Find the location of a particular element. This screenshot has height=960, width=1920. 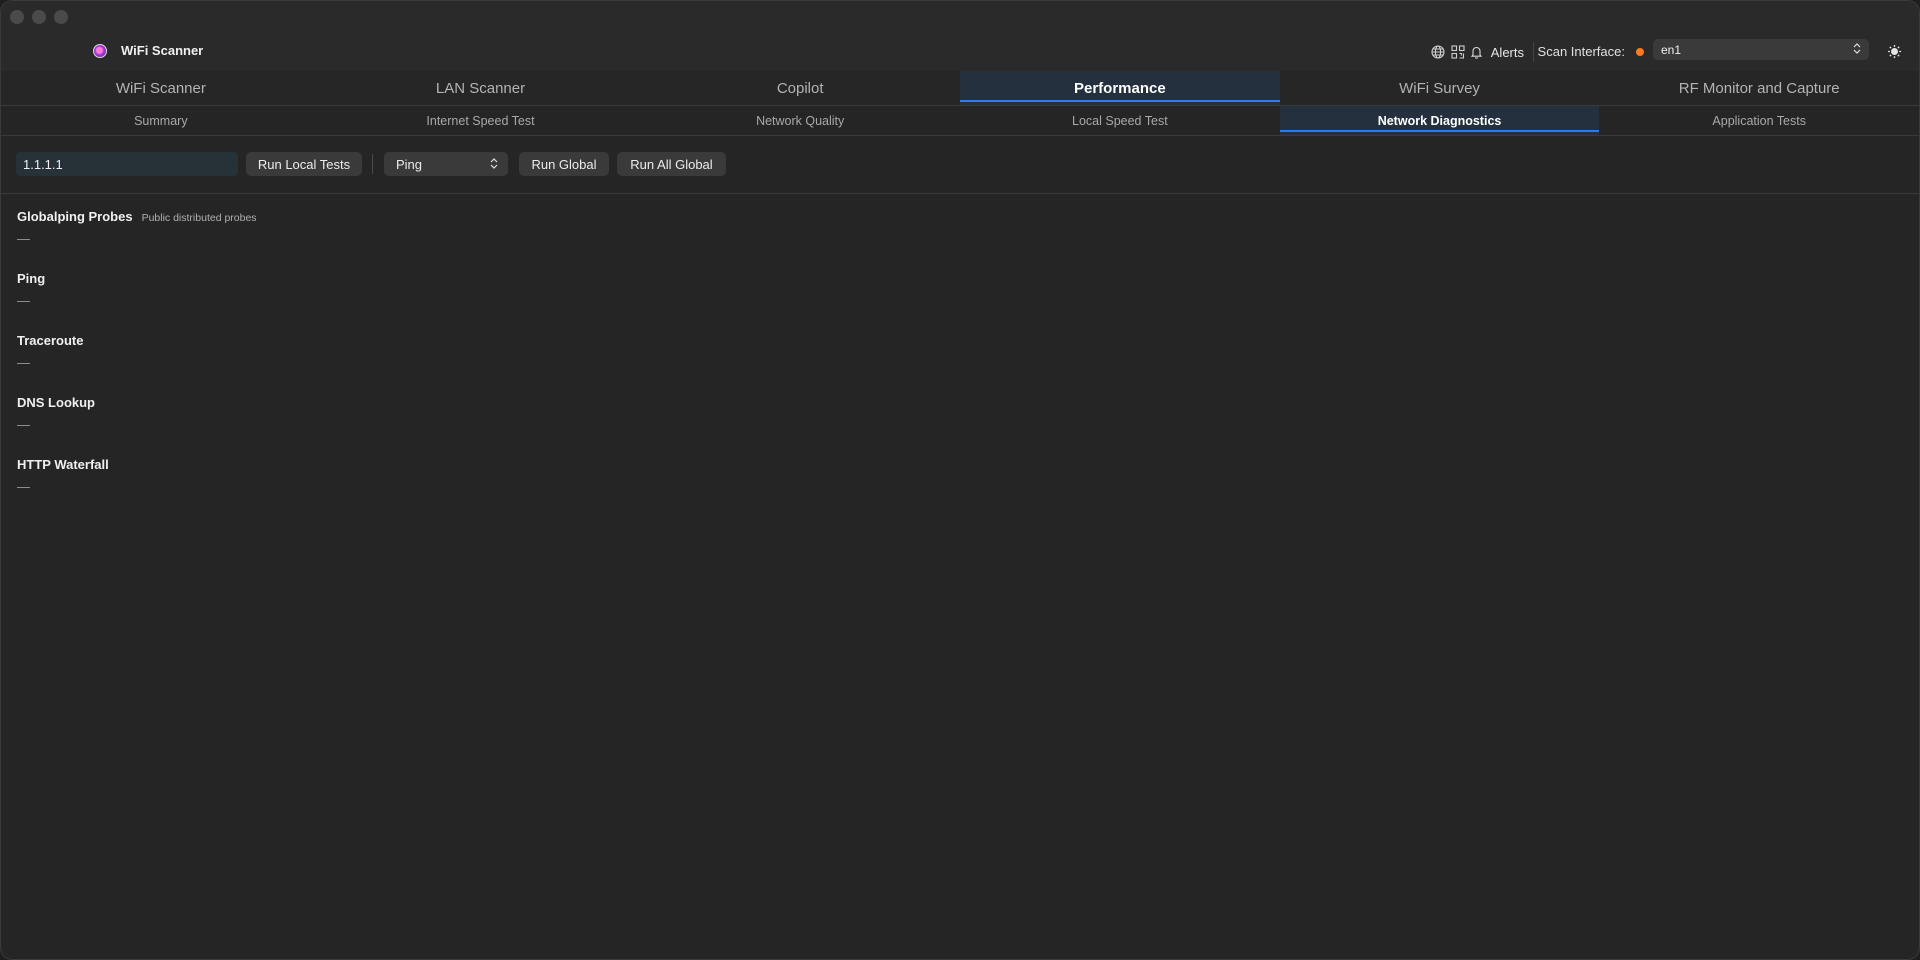

app-title: WiFi Scanner is located at coordinates (162, 50).